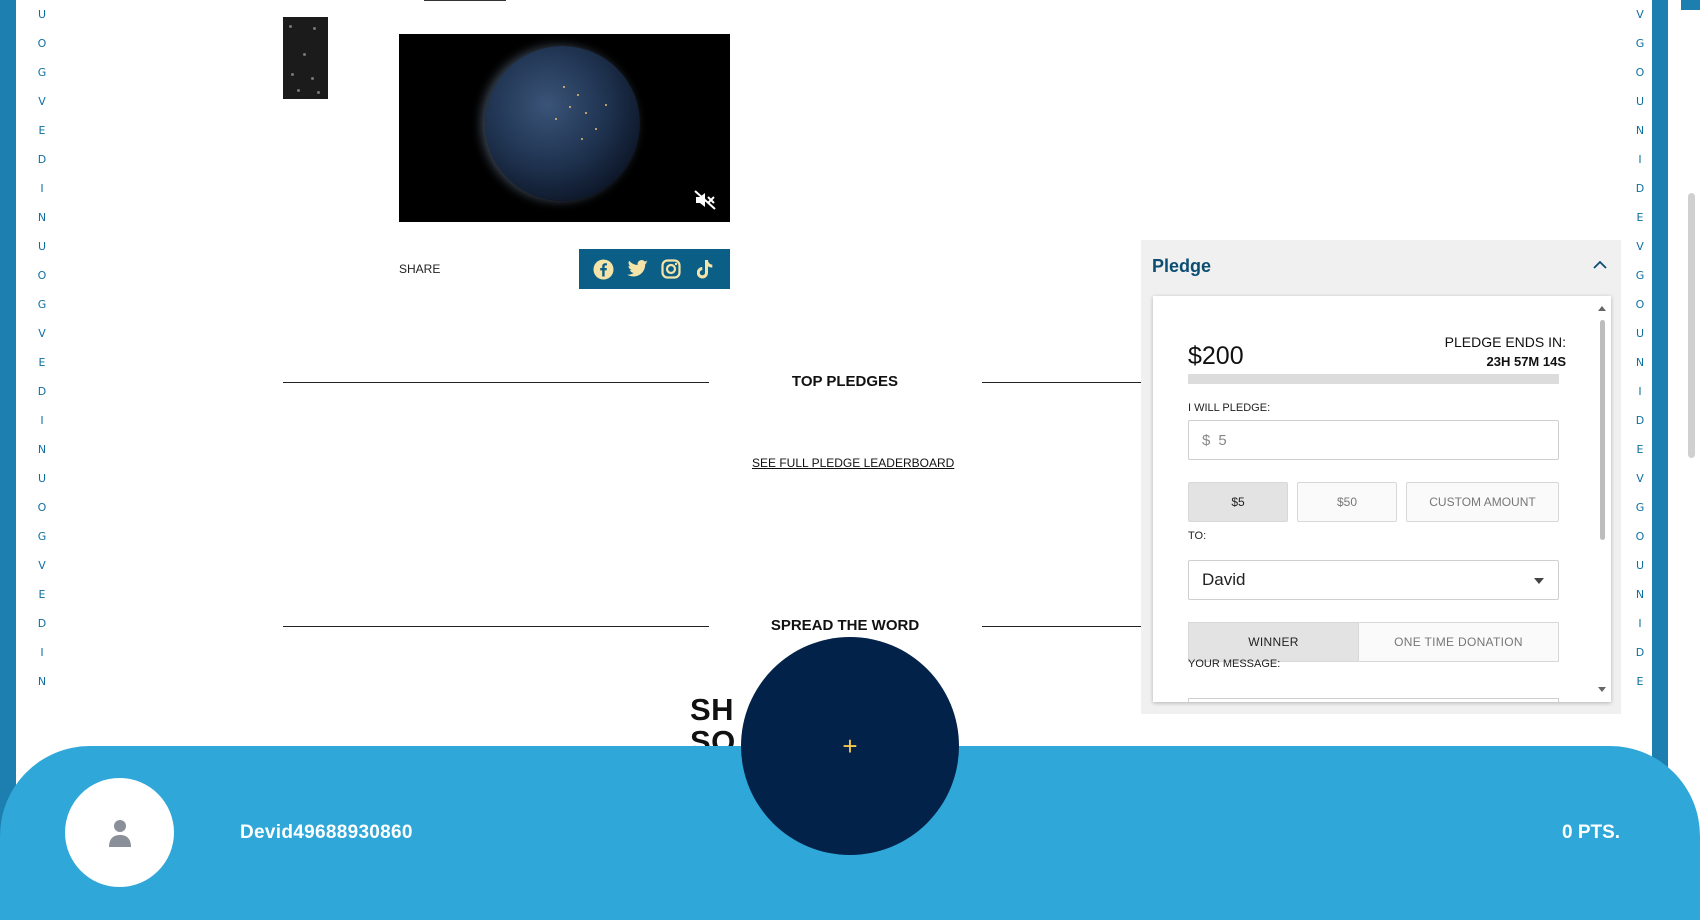 The image size is (1700, 920). I want to click on spread-word-divider-right, so click(1062, 626).